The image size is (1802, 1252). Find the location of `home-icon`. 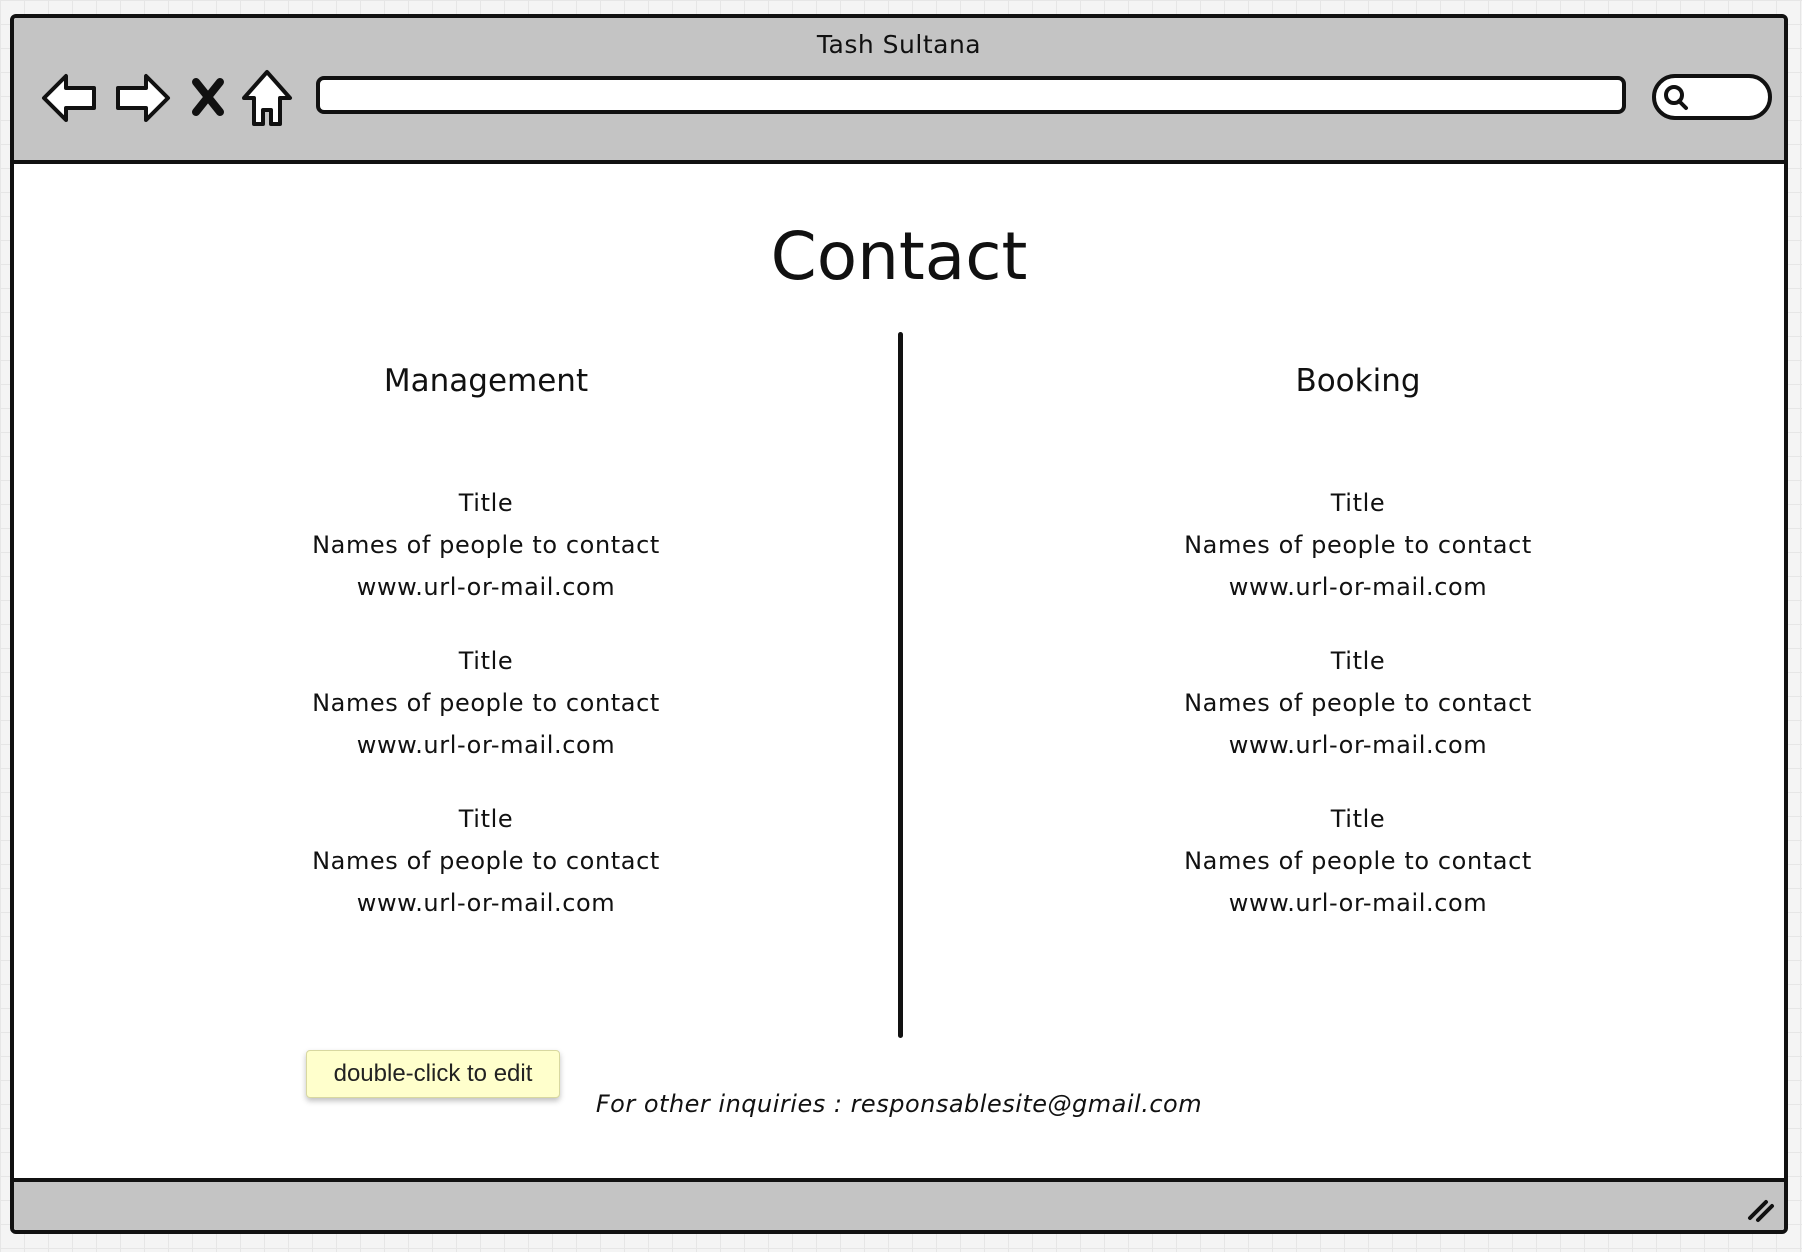

home-icon is located at coordinates (267, 98).